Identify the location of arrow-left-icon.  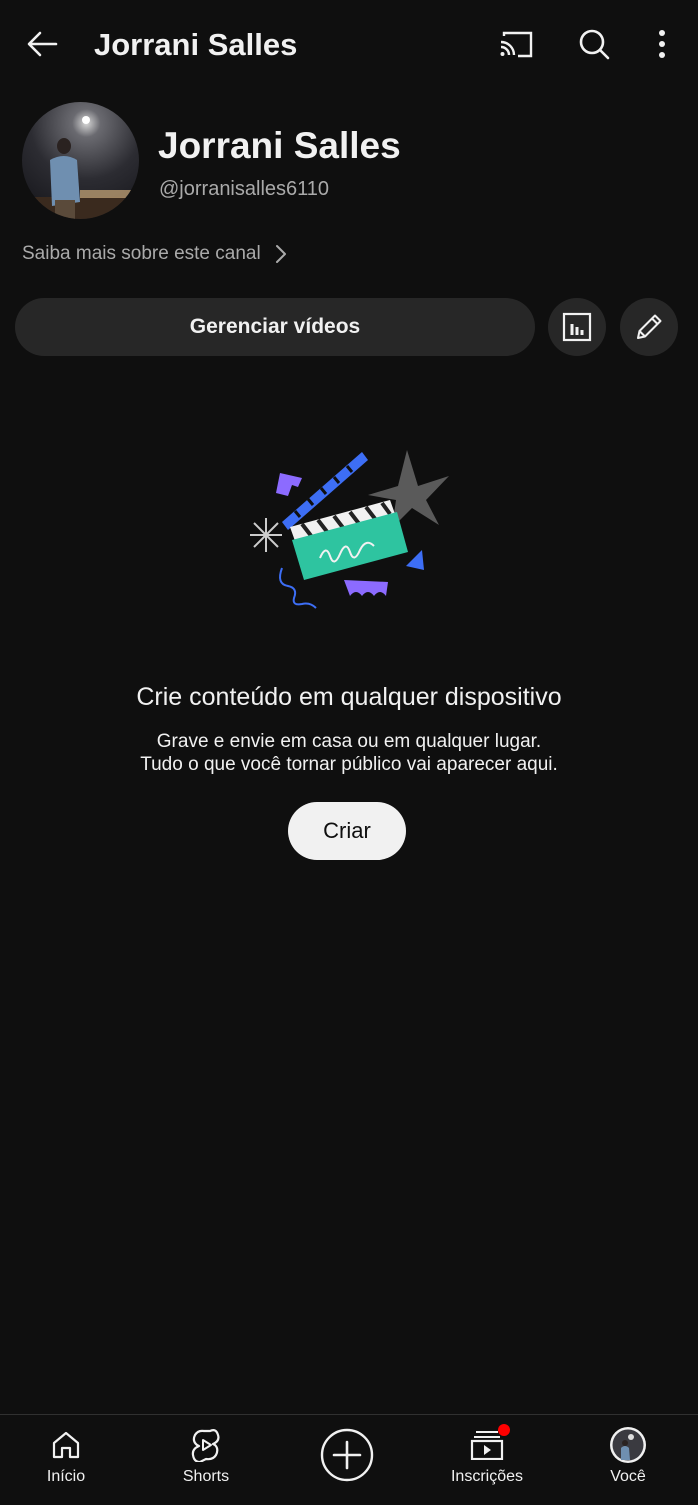
(42, 44).